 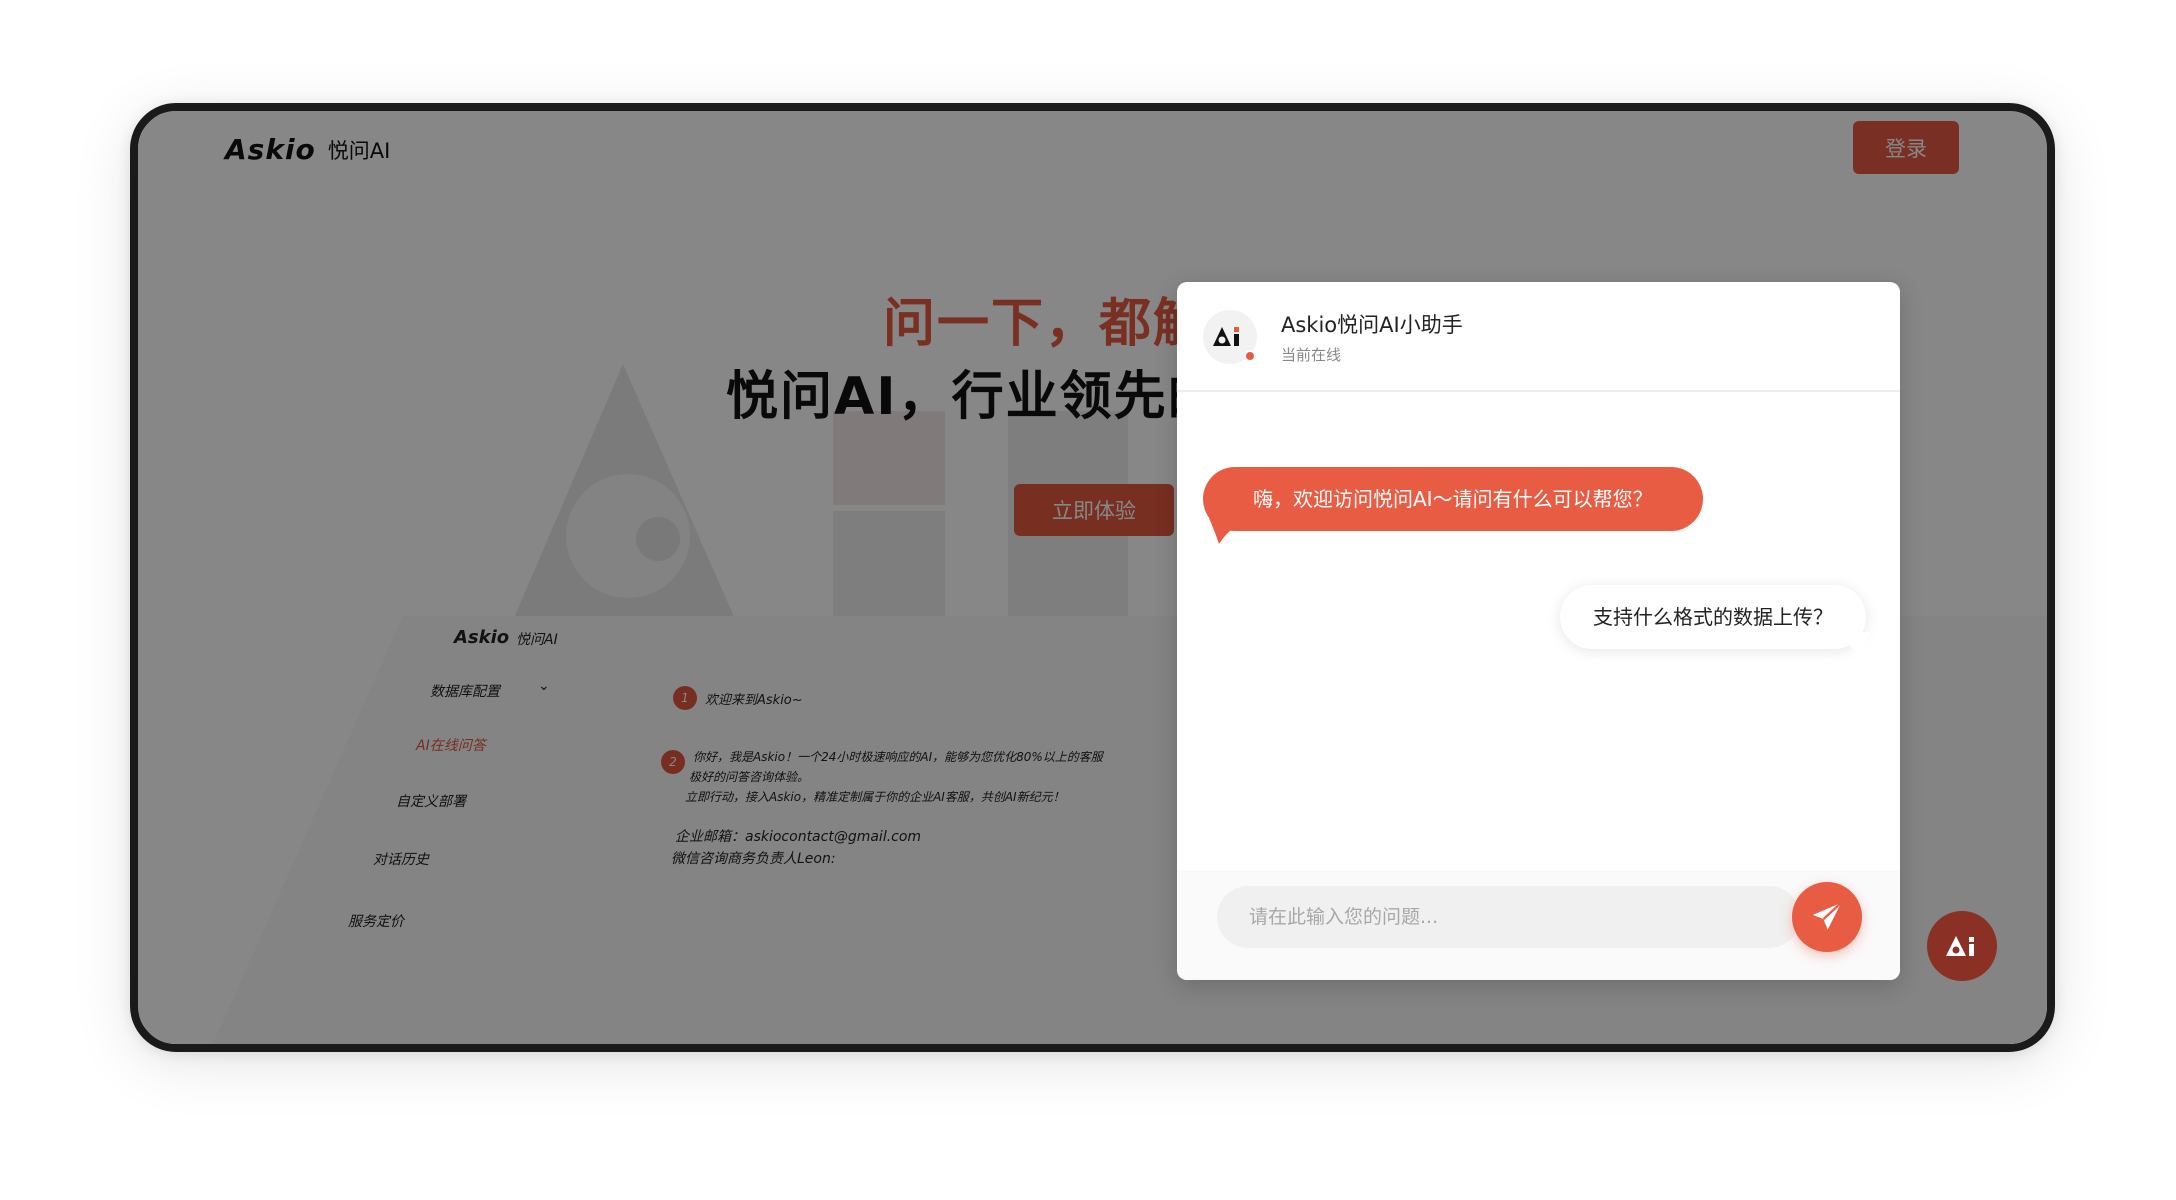 What do you see at coordinates (1311, 355) in the screenshot?
I see `bot-status: 当前在线` at bounding box center [1311, 355].